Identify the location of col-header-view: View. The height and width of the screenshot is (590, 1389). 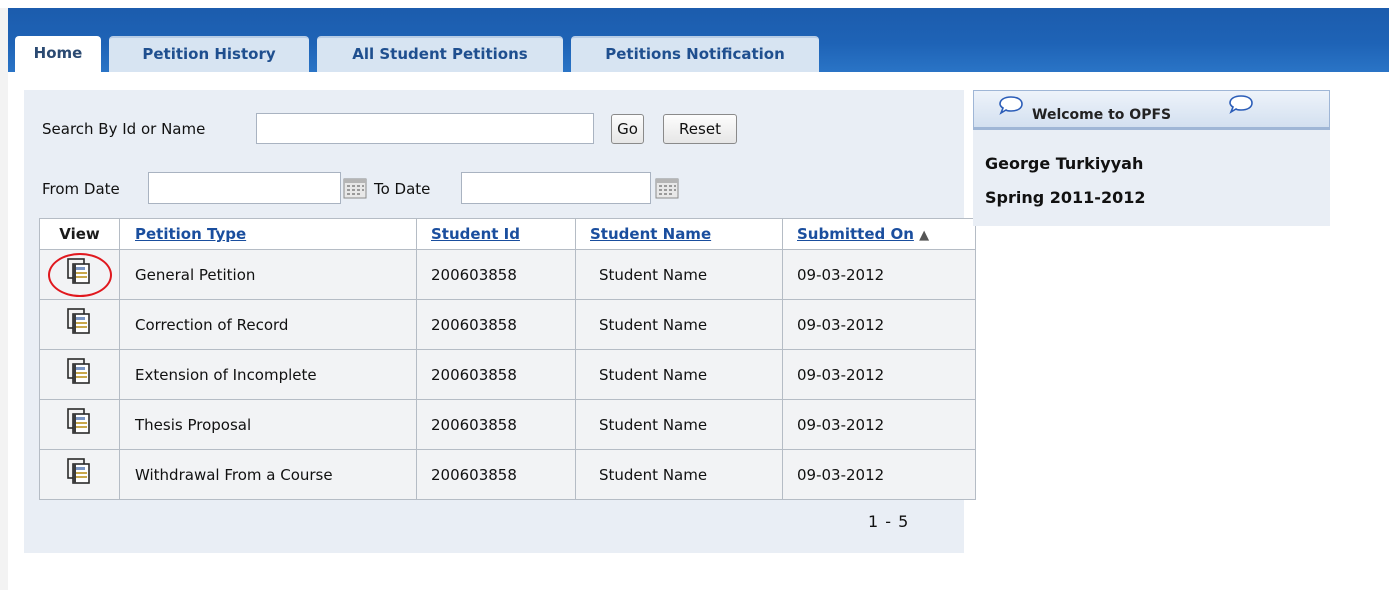
(79, 234).